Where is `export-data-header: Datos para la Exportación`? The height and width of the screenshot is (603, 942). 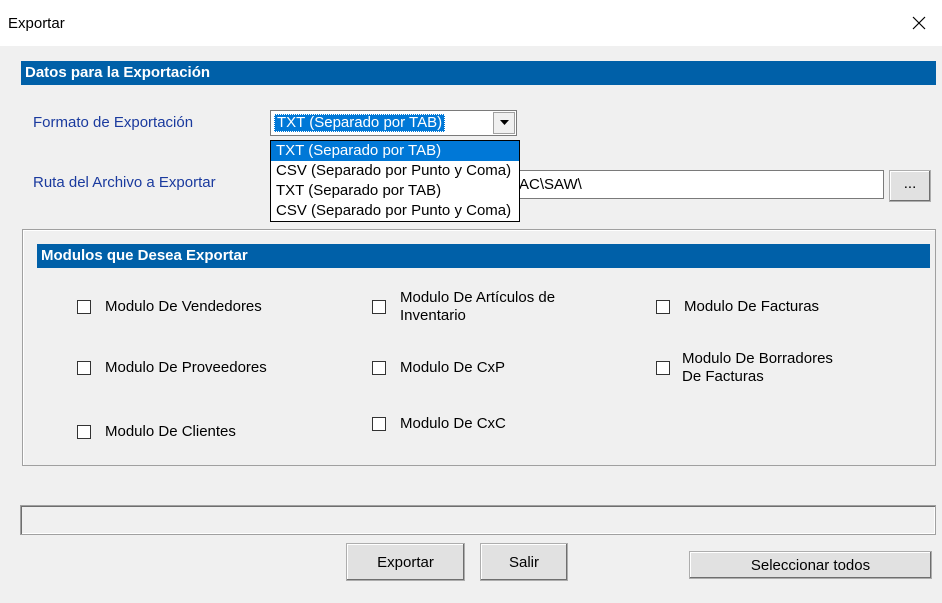 export-data-header: Datos para la Exportación is located at coordinates (478, 73).